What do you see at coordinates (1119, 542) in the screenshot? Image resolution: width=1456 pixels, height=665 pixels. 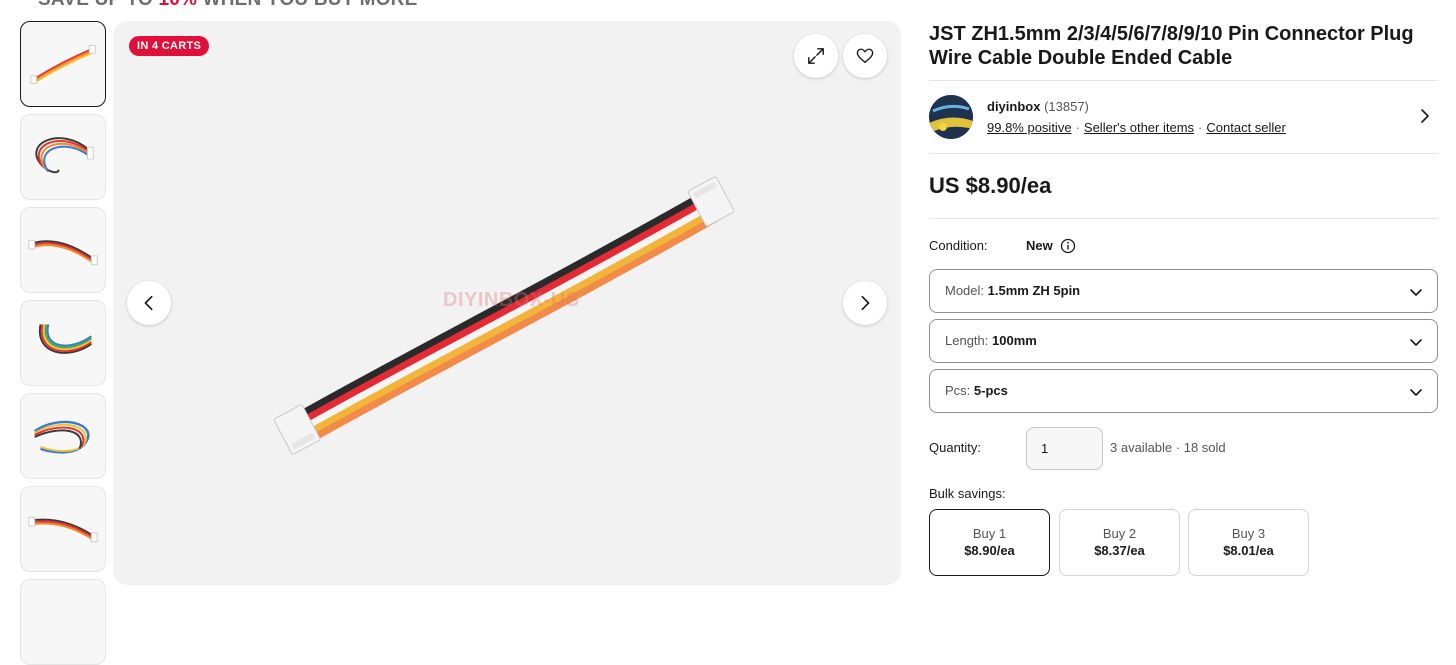 I see `bulk-option-buy-2: Buy 2 $8.37/ea` at bounding box center [1119, 542].